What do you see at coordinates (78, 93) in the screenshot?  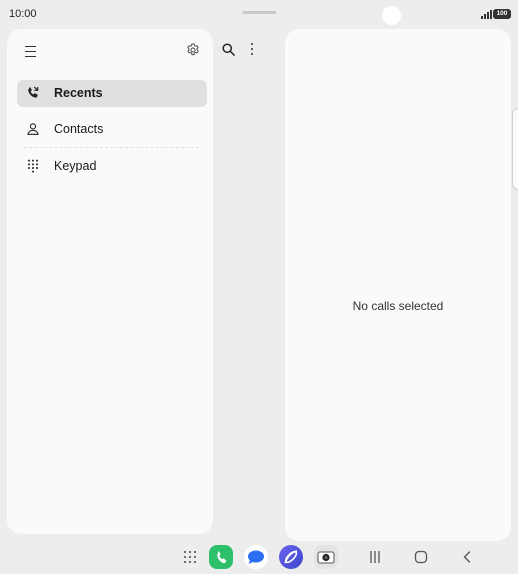 I see `nav-item-label: Recents` at bounding box center [78, 93].